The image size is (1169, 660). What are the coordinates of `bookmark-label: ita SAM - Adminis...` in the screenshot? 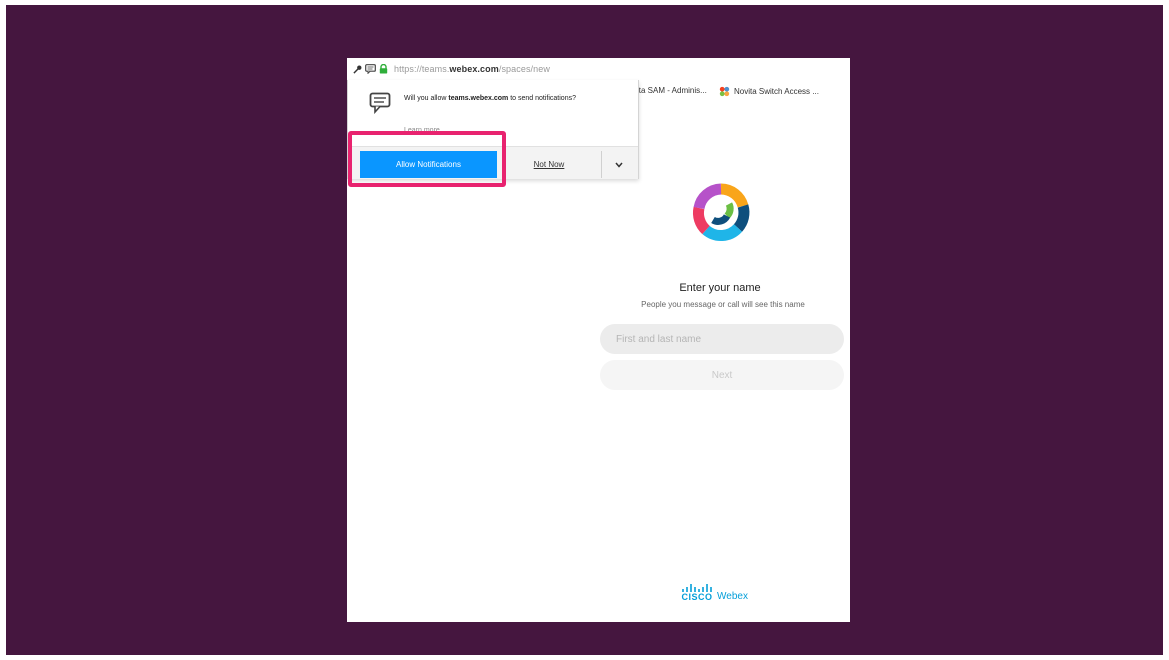 It's located at (672, 90).